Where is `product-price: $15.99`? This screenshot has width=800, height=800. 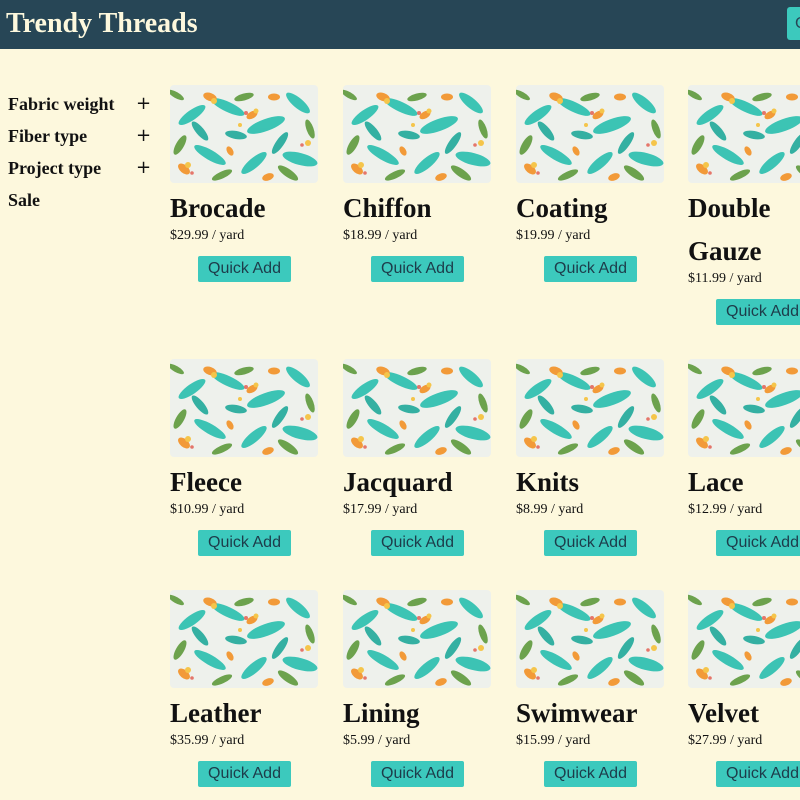 product-price: $15.99 is located at coordinates (535, 740).